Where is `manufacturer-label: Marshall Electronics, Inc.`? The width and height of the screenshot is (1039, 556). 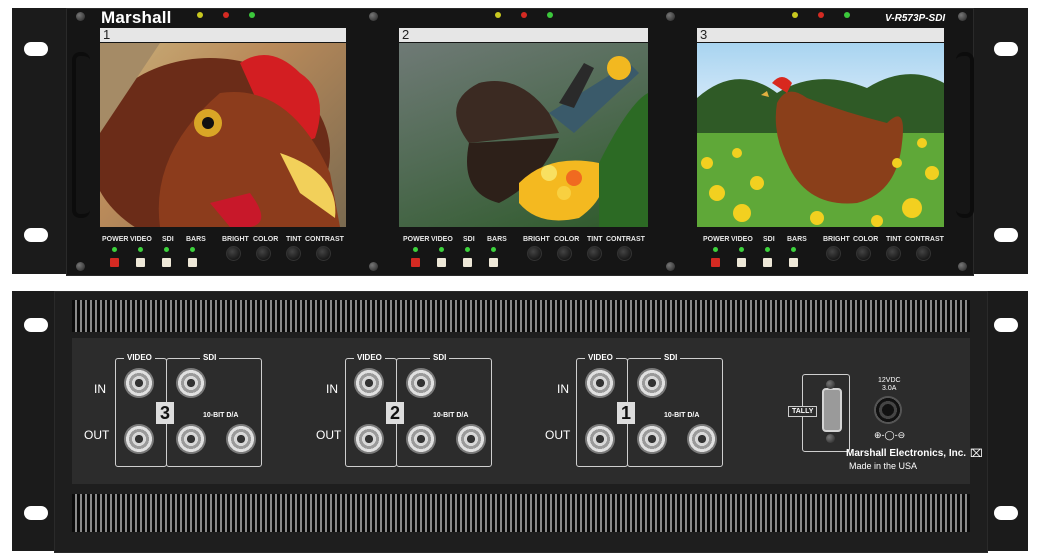 manufacturer-label: Marshall Electronics, Inc. is located at coordinates (906, 453).